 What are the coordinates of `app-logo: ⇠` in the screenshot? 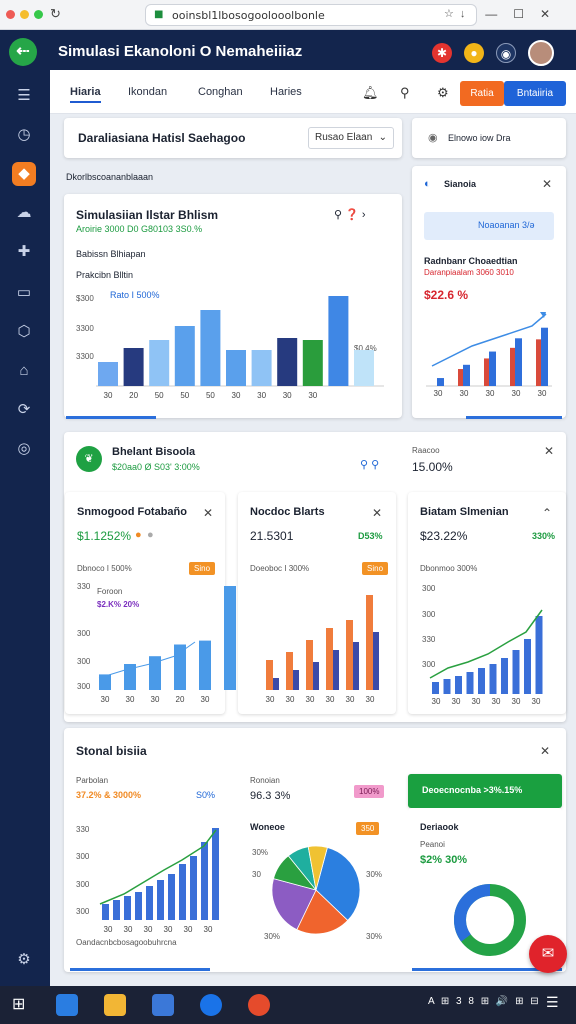 It's located at (23, 52).